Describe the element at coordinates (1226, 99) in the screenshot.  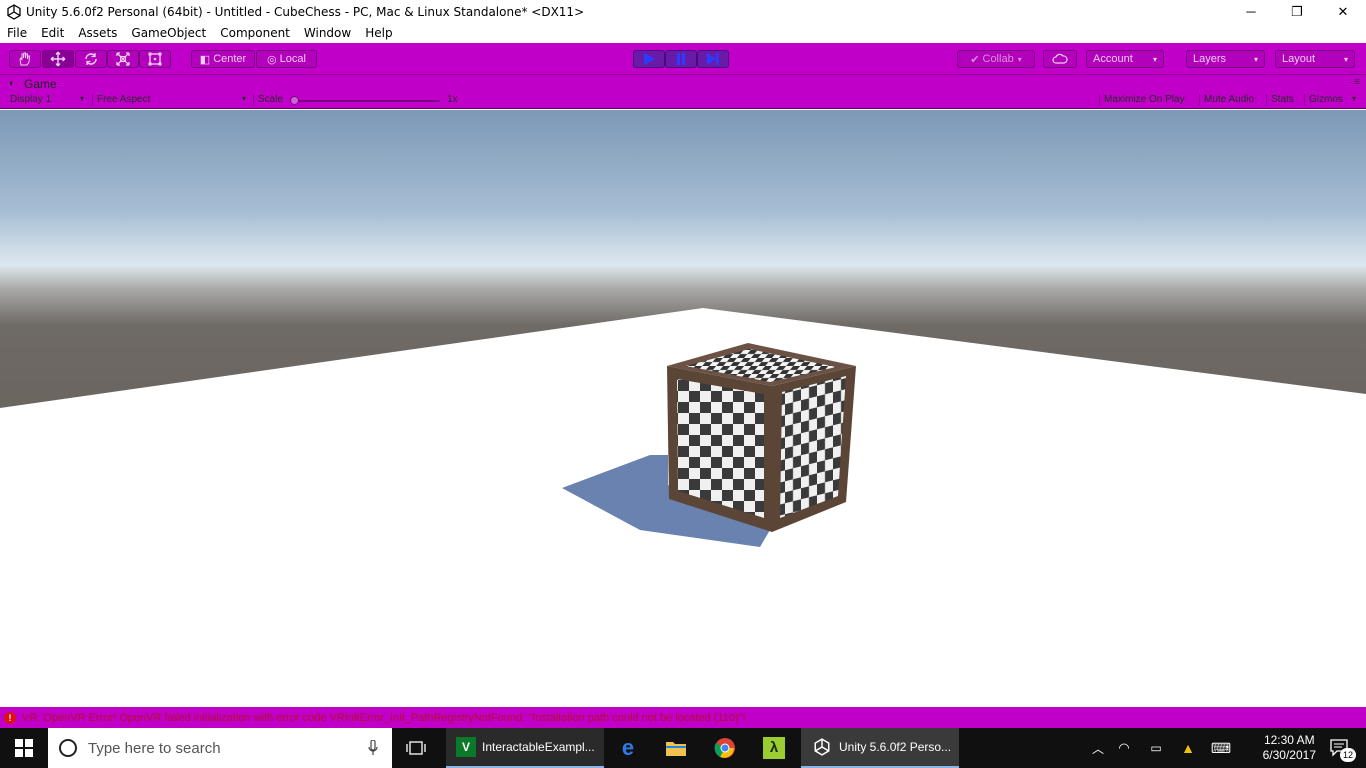
I see `mute-audio-toggle: Mute Audio` at that location.